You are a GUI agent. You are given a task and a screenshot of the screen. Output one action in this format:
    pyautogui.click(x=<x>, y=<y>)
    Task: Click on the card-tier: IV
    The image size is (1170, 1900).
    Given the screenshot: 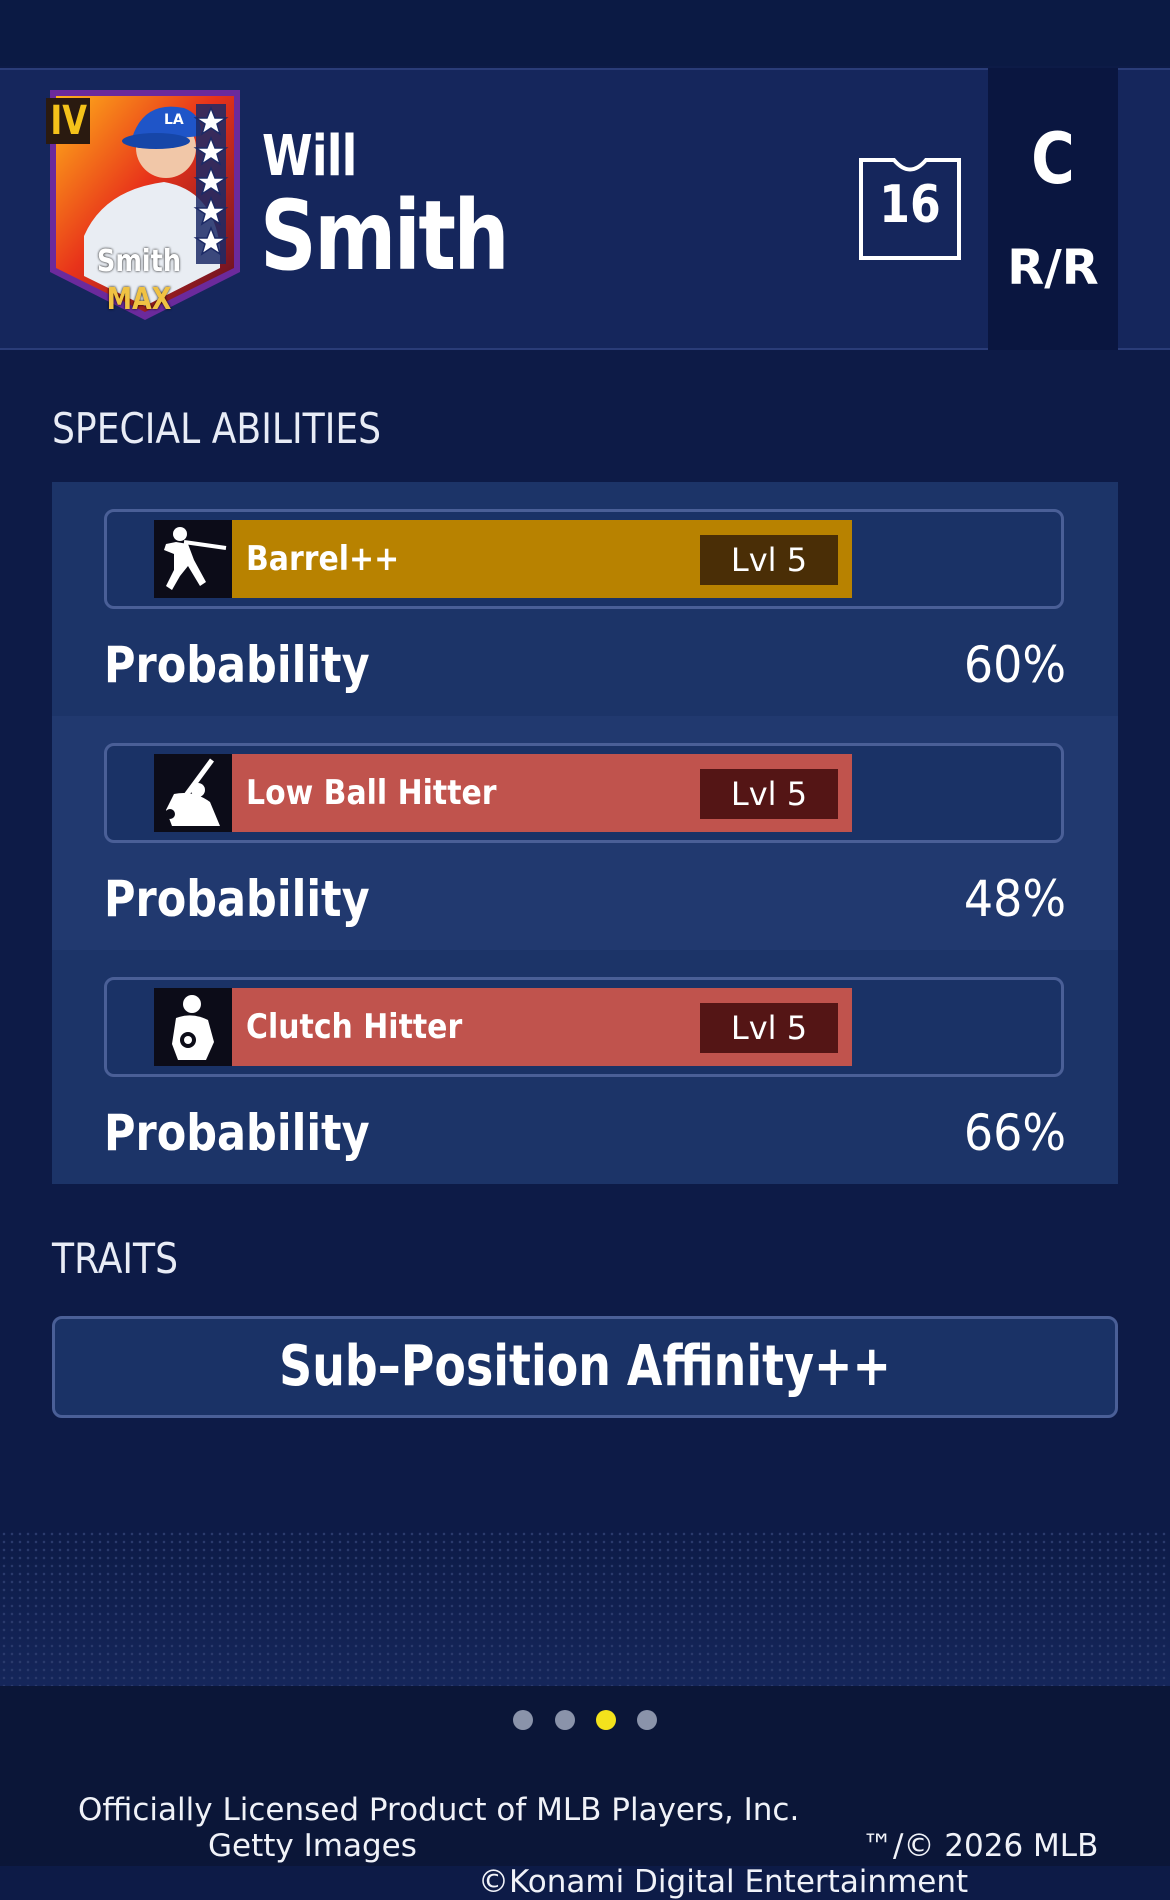 What is the action you would take?
    pyautogui.click(x=69, y=121)
    